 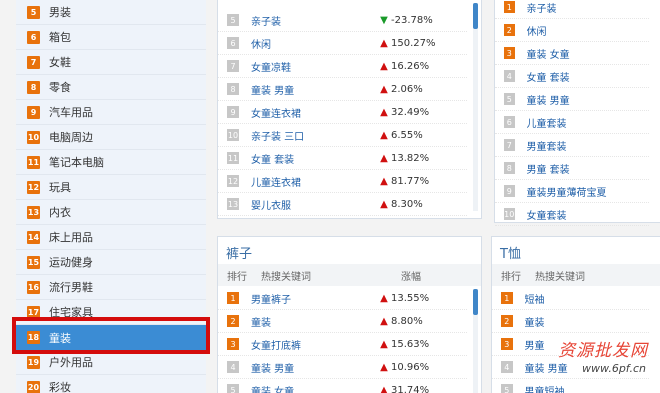 I want to click on table-row: 13 婴儿衣服 ▲ 8.30%, so click(x=342, y=204).